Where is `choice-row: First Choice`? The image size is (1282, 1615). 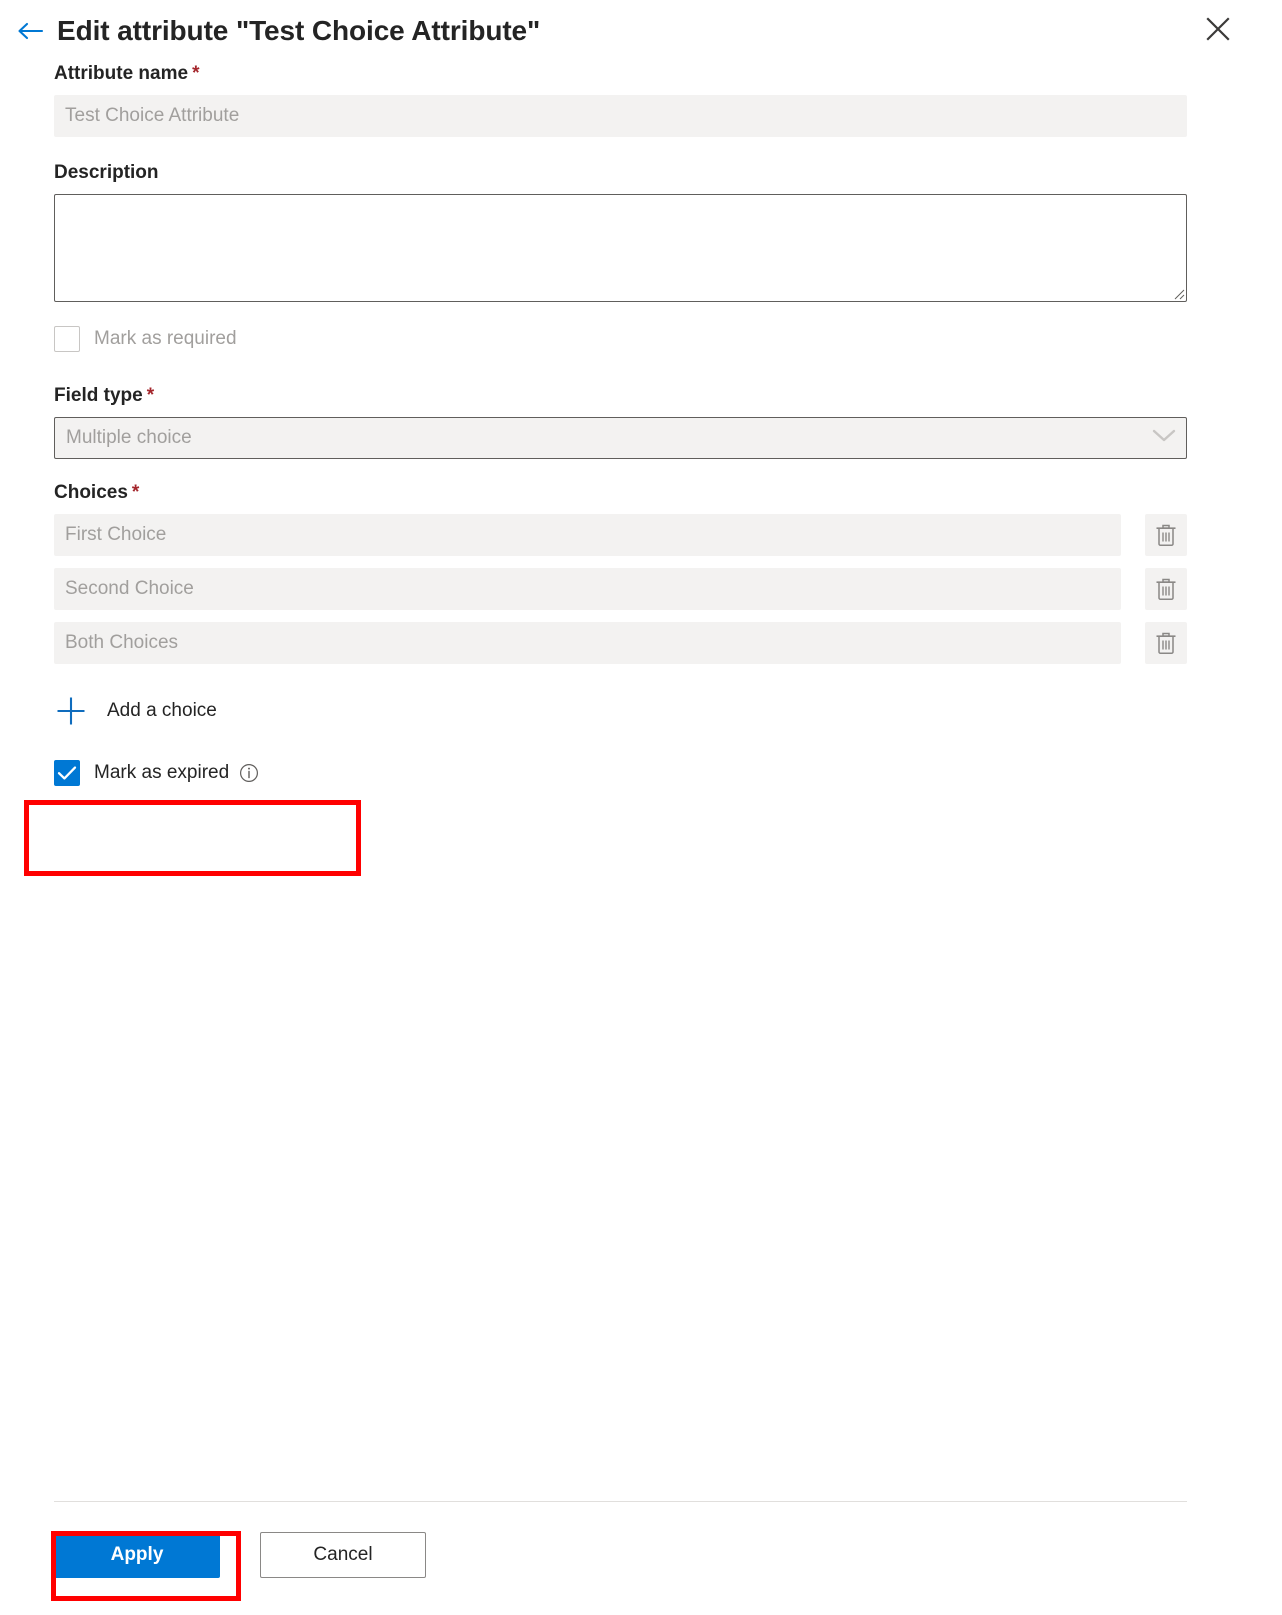
choice-row: First Choice is located at coordinates (620, 535).